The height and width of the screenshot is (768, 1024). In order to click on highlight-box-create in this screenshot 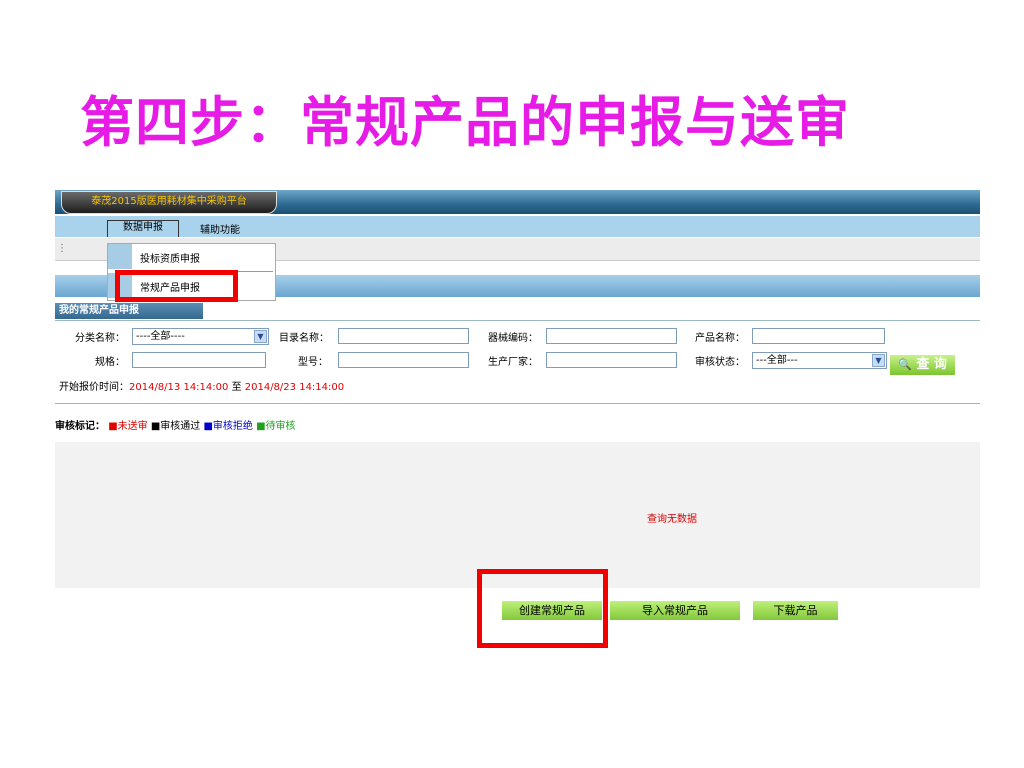, I will do `click(542, 608)`.